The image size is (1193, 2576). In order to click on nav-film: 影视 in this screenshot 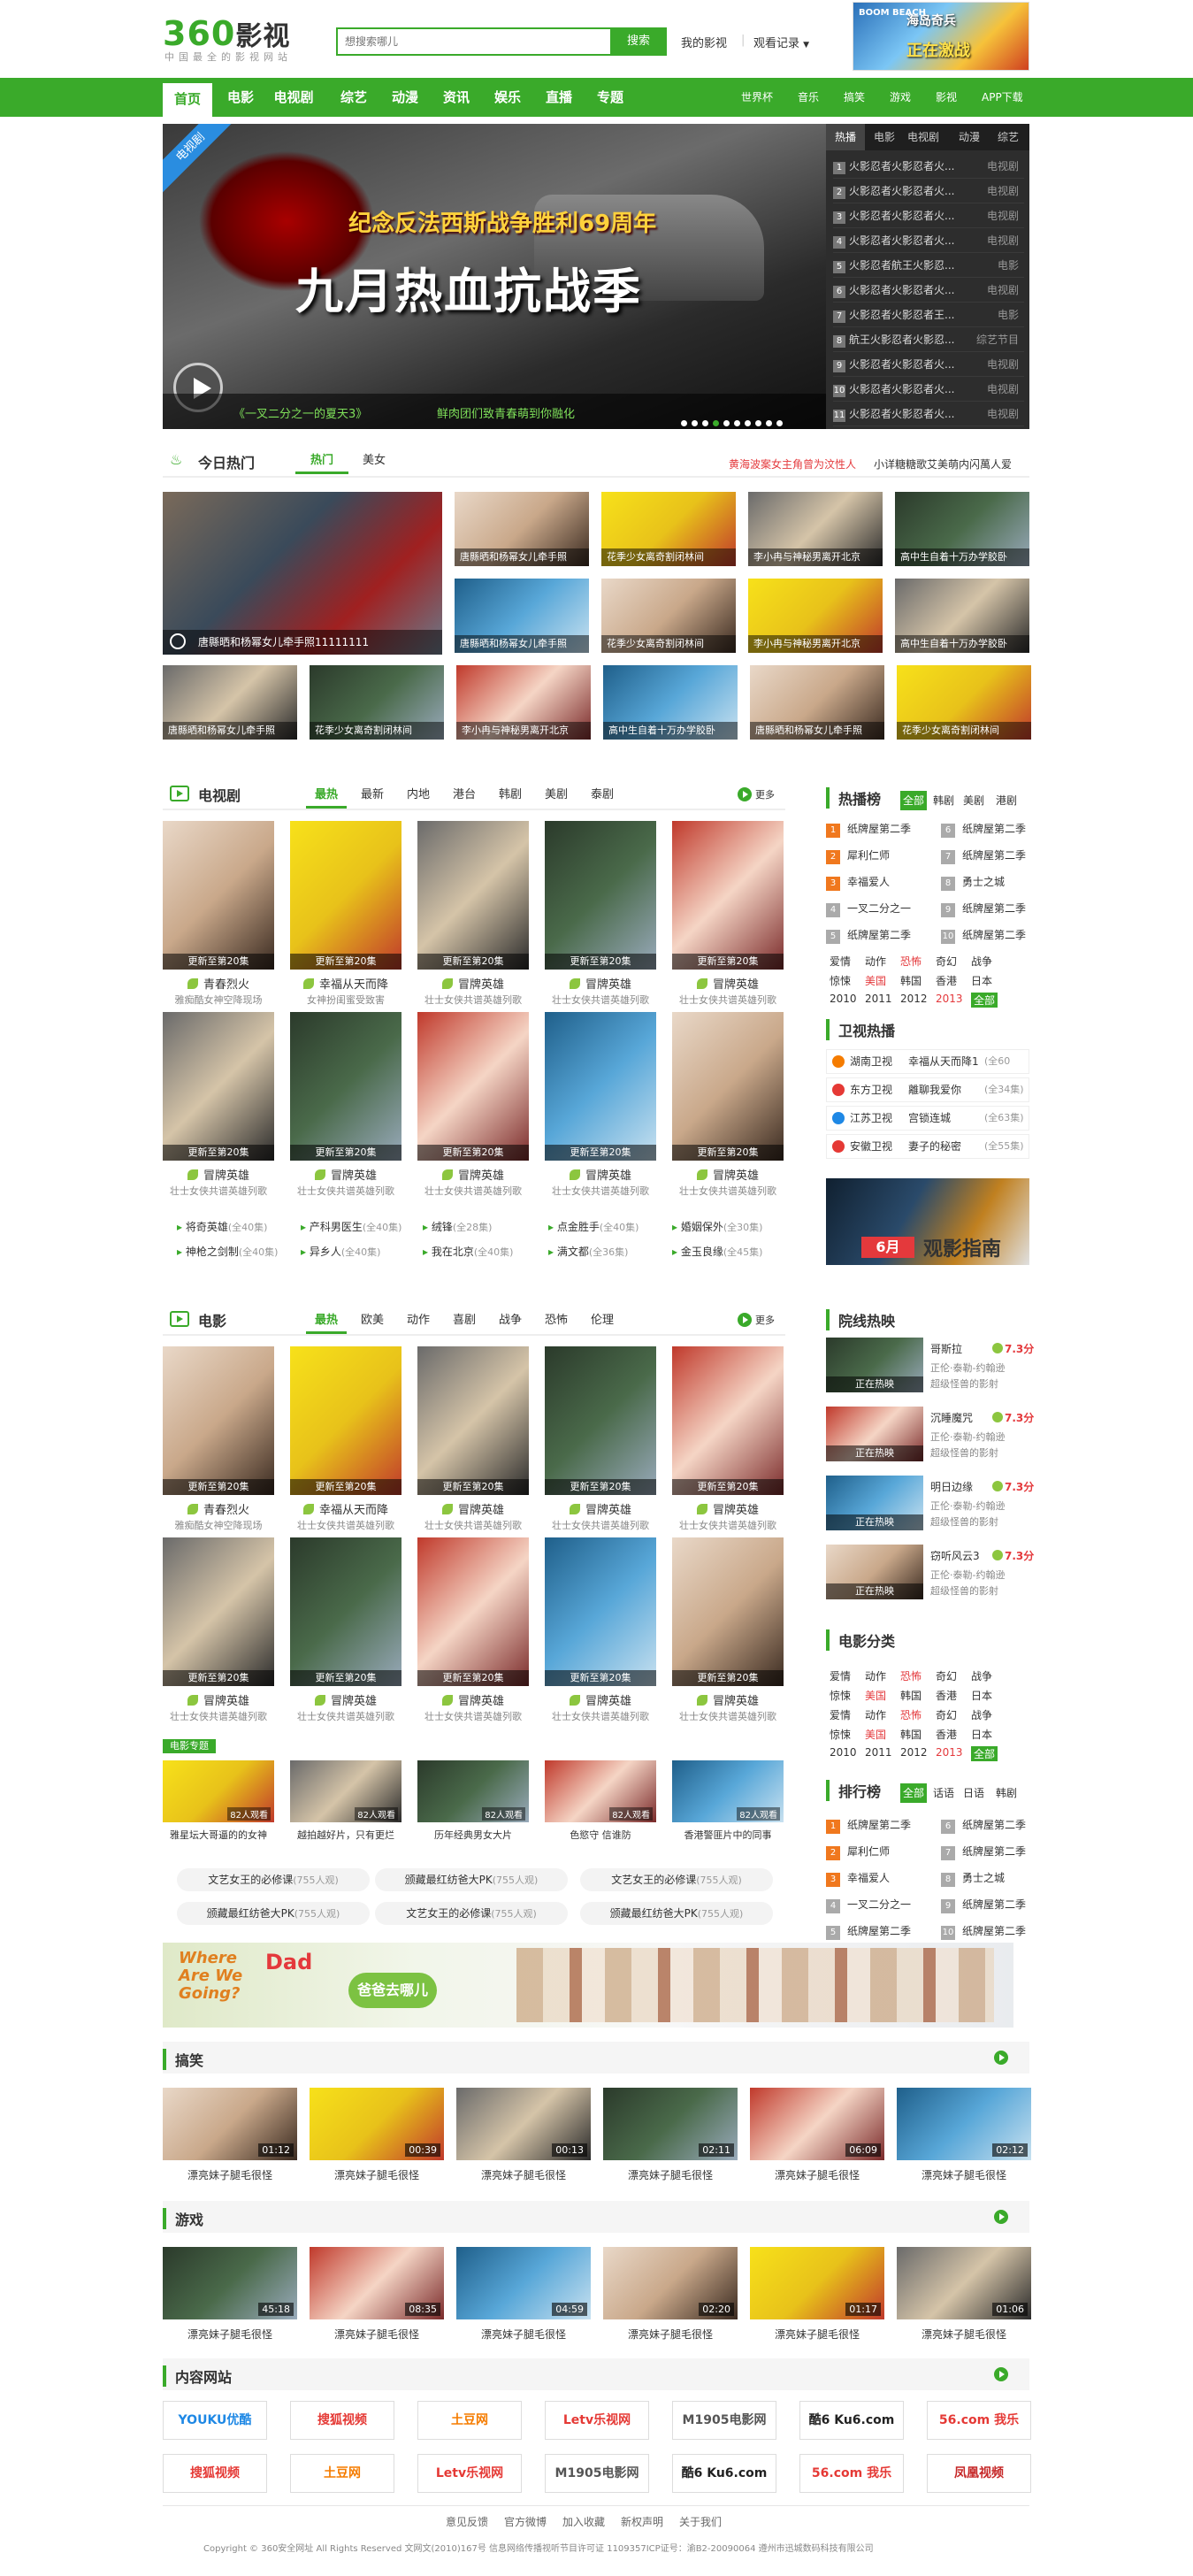, I will do `click(947, 97)`.